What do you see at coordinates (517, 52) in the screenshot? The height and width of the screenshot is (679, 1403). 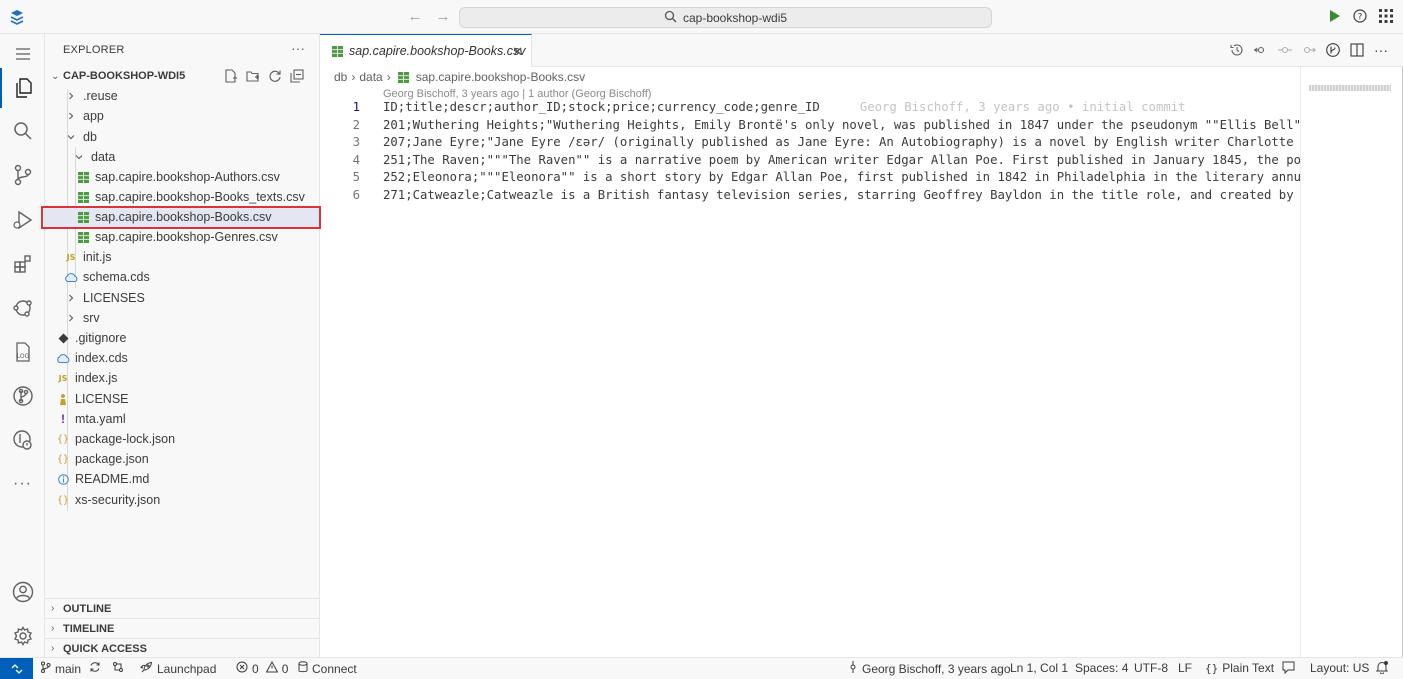 I see `close-icon: ✕` at bounding box center [517, 52].